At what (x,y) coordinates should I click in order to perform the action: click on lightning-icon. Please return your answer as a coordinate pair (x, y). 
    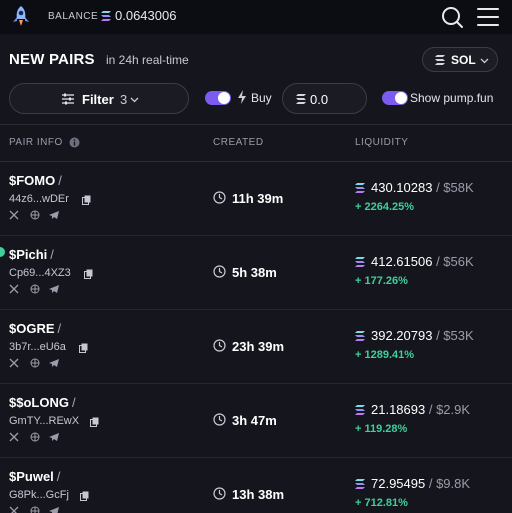
    Looking at the image, I should click on (242, 97).